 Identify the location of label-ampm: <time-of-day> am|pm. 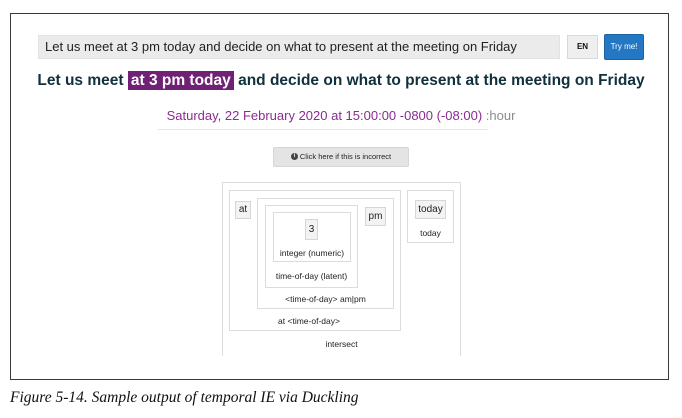
(325, 299).